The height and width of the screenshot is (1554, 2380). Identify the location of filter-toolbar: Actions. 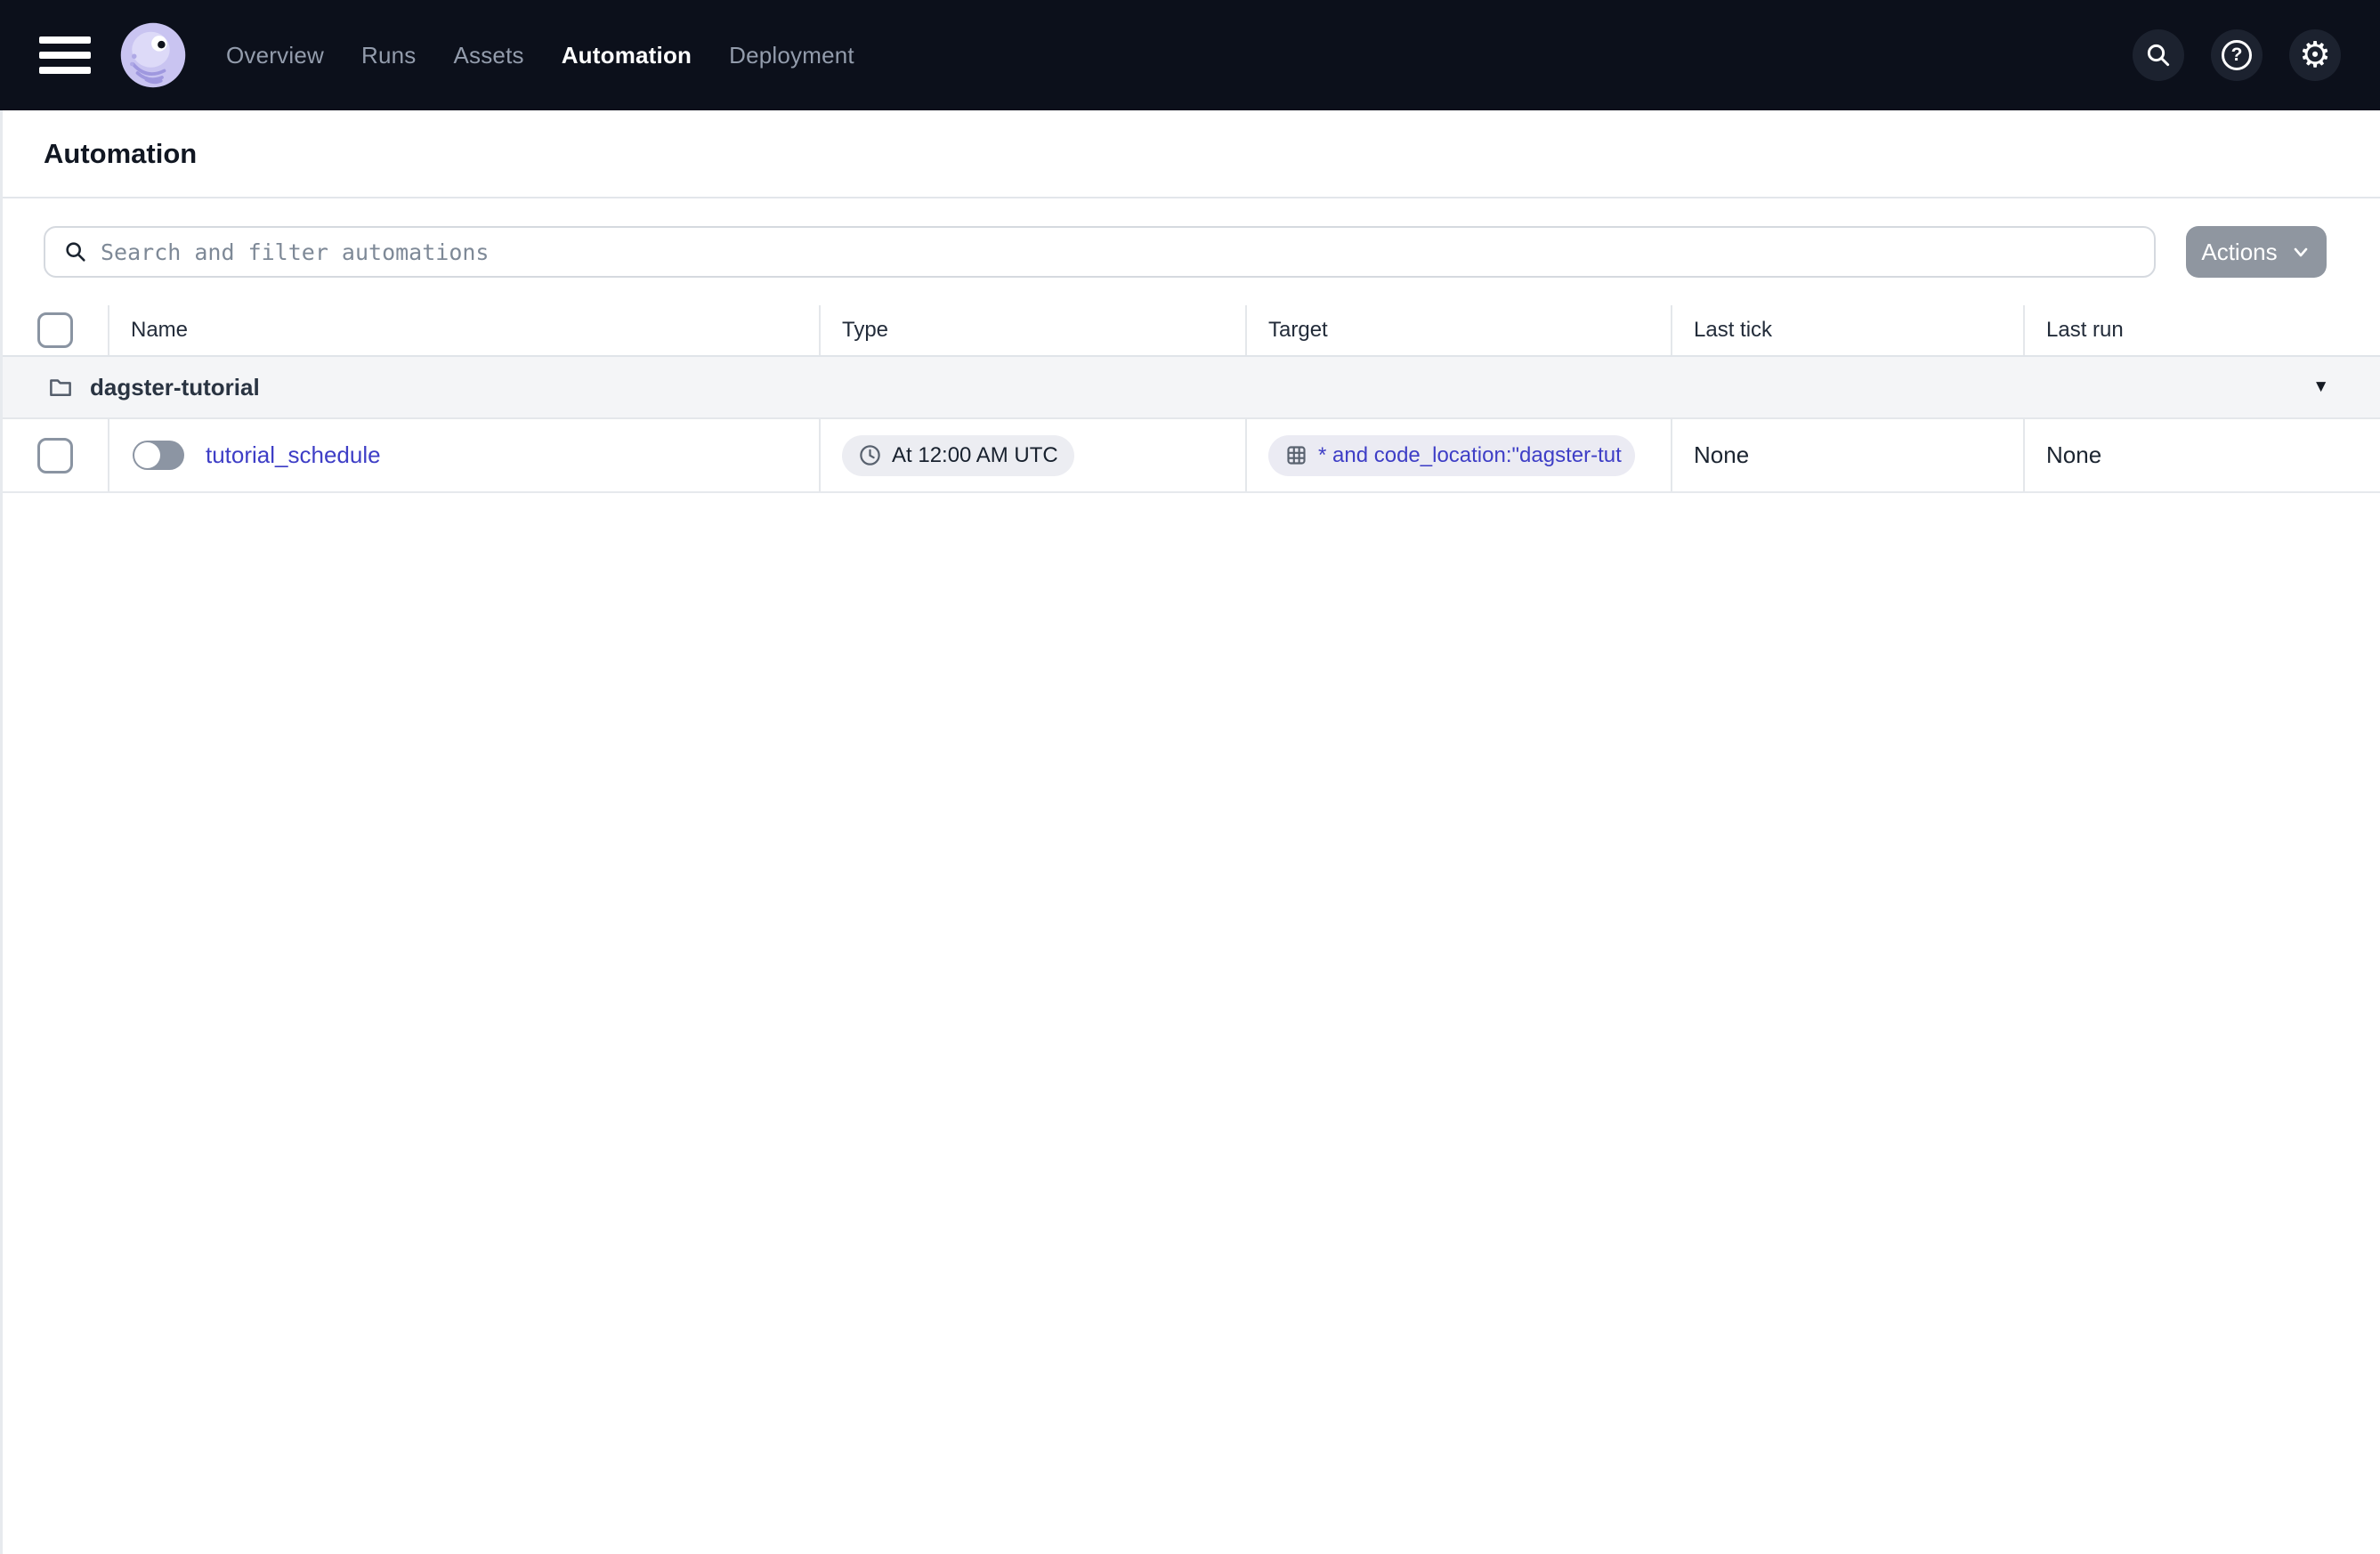
(1192, 251).